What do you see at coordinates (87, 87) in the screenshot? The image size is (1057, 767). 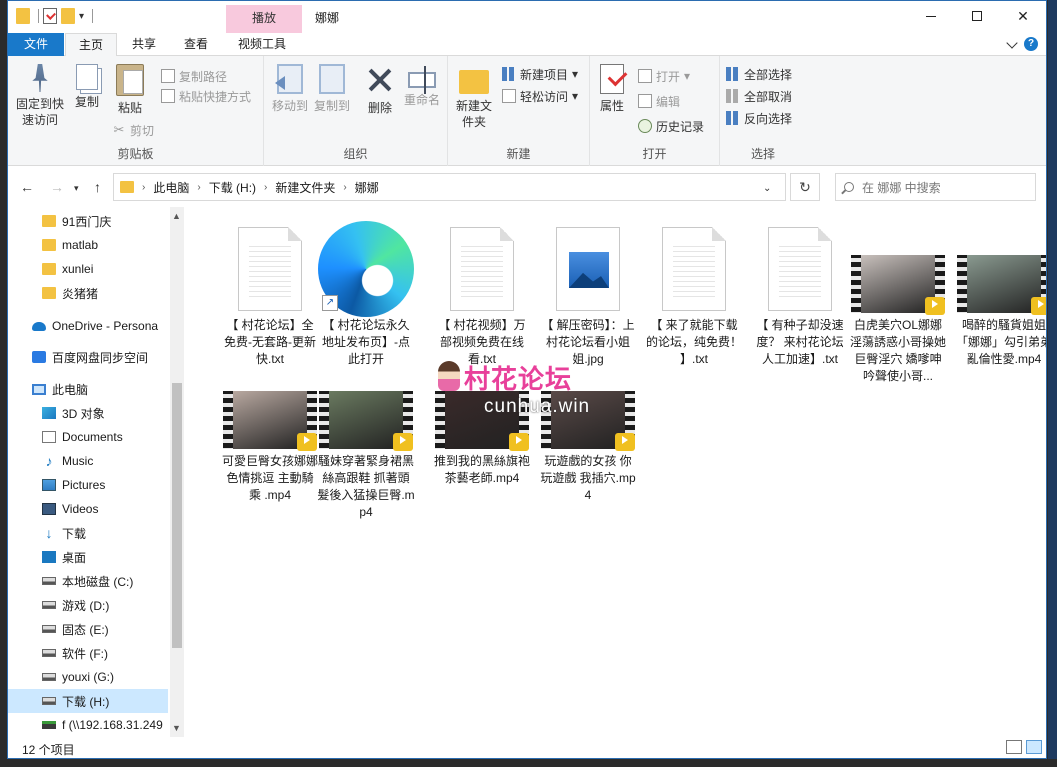 I see `copy-button: 复制` at bounding box center [87, 87].